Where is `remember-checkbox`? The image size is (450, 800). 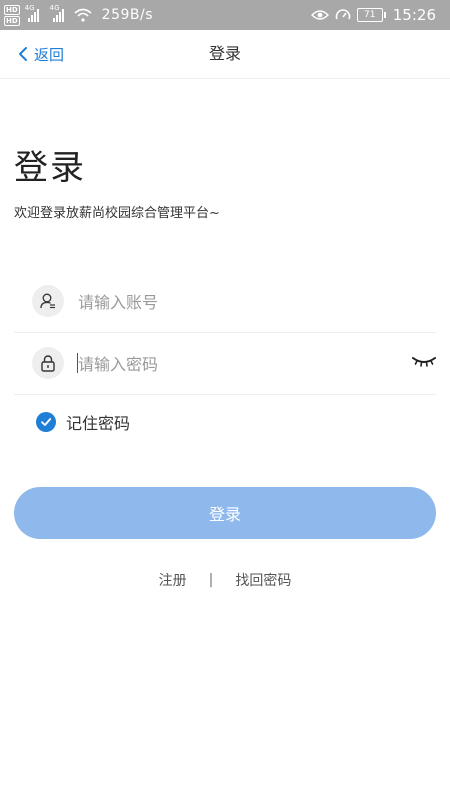
remember-checkbox is located at coordinates (46, 422).